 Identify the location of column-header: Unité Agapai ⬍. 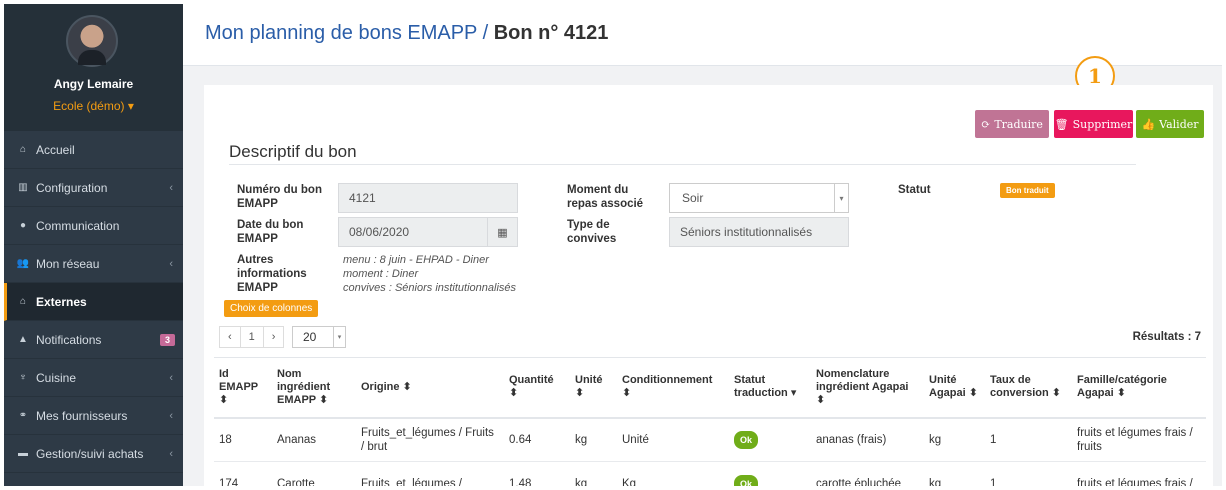
(954, 388).